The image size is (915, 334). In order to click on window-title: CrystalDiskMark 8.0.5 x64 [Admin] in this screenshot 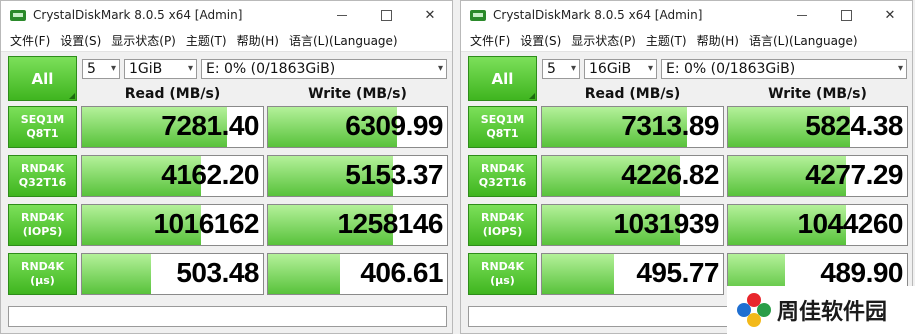, I will do `click(598, 15)`.